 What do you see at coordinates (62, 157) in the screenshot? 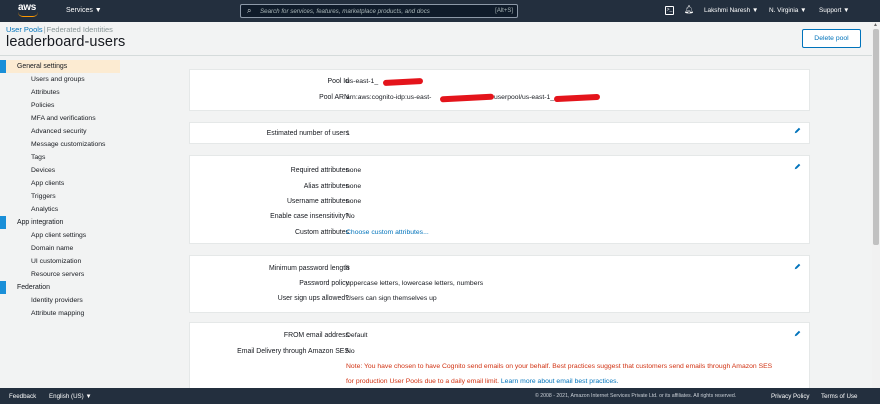
I see `sidebar-item-tags: Tags` at bounding box center [62, 157].